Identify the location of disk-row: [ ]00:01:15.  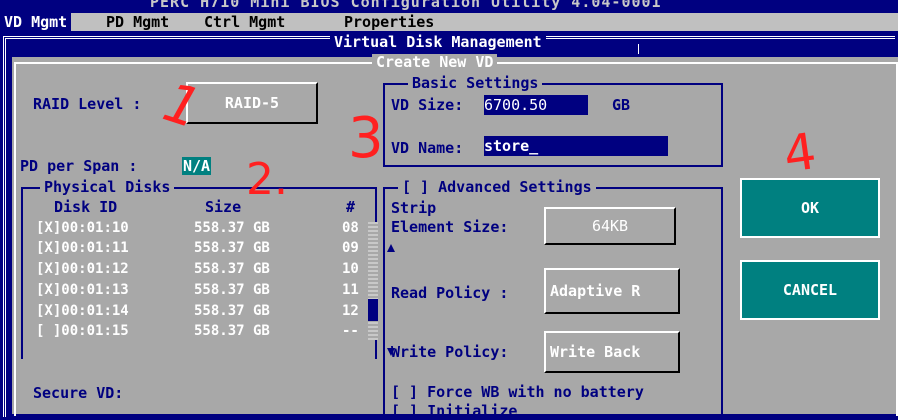
(82, 331).